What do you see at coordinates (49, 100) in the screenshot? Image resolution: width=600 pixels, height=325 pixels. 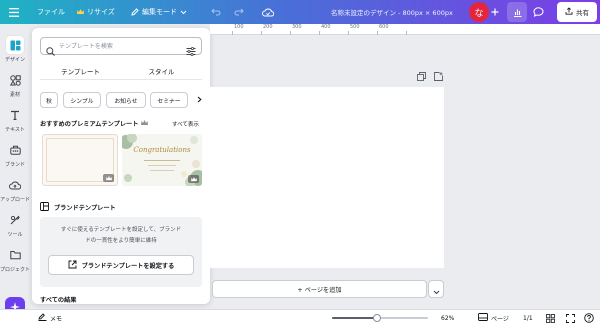 I see `chip-autumn: 秋` at bounding box center [49, 100].